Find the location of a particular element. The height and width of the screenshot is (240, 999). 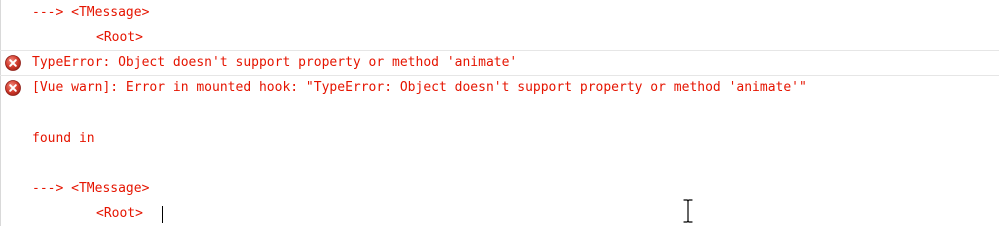

console-input-line: <Root> is located at coordinates (499, 214).